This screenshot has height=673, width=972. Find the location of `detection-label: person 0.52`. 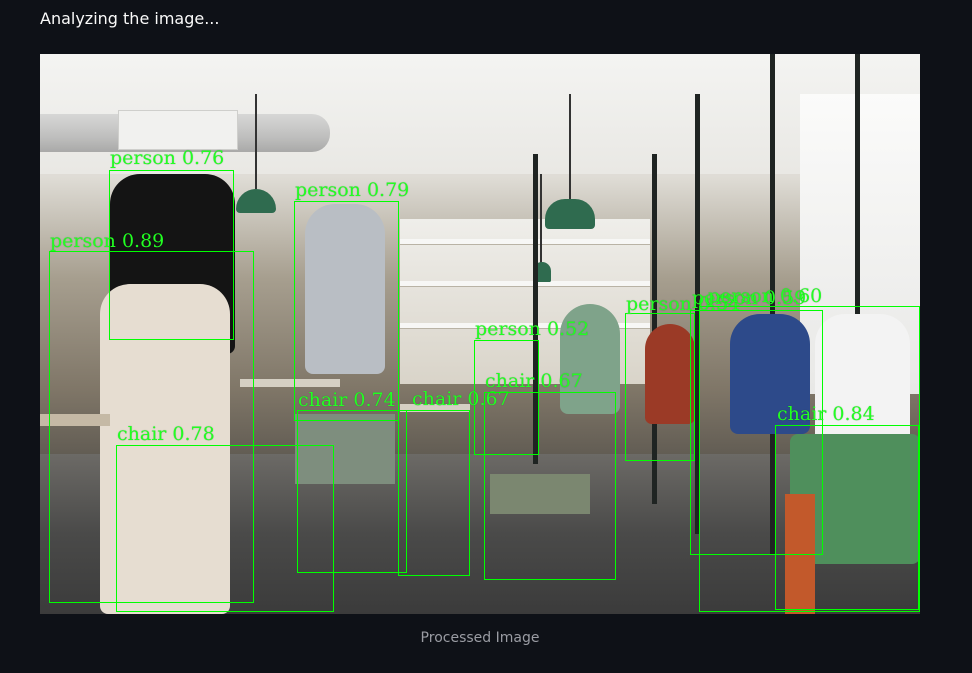

detection-label: person 0.52 is located at coordinates (532, 329).